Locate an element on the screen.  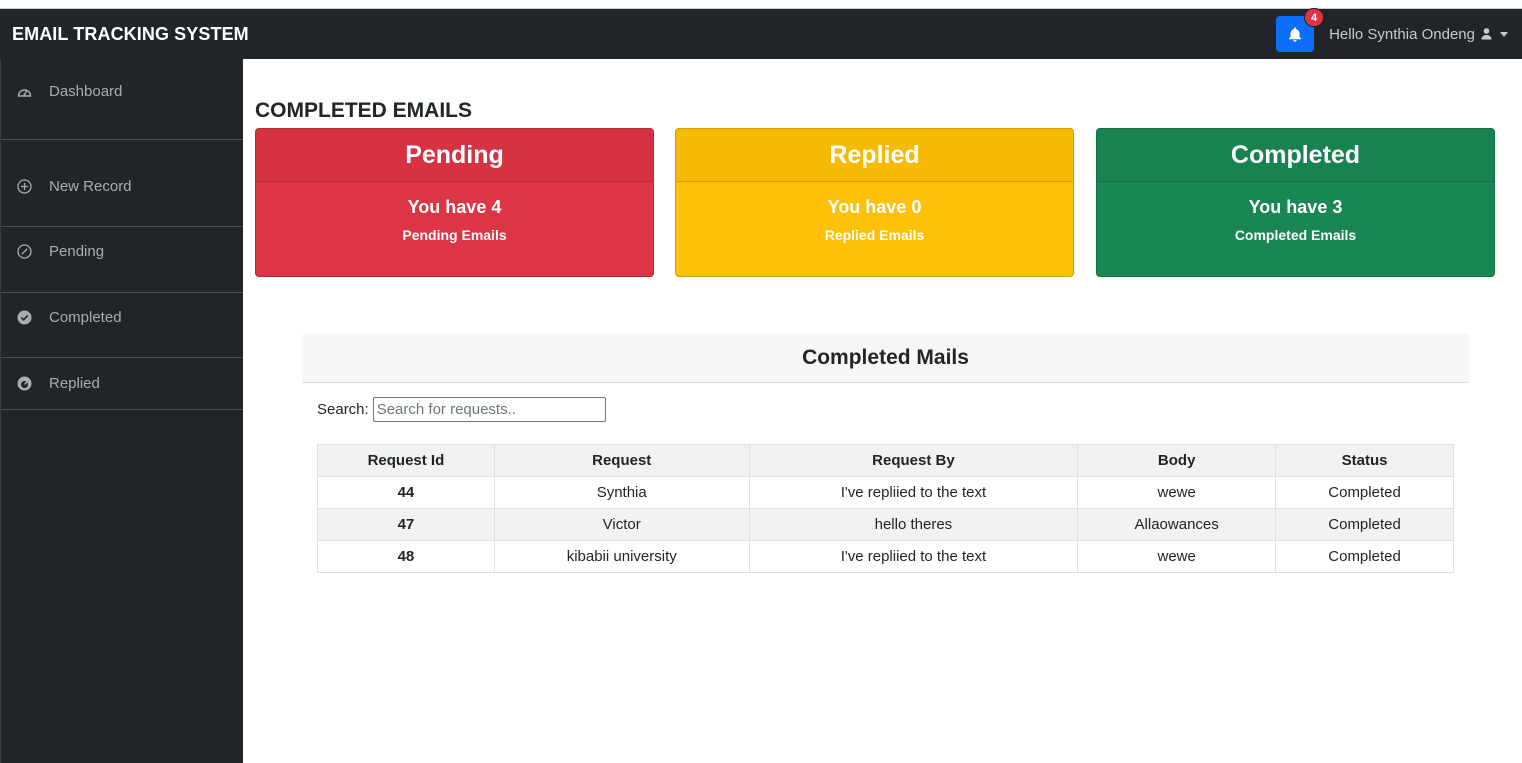
cell-request: kibabii university is located at coordinates (621, 556).